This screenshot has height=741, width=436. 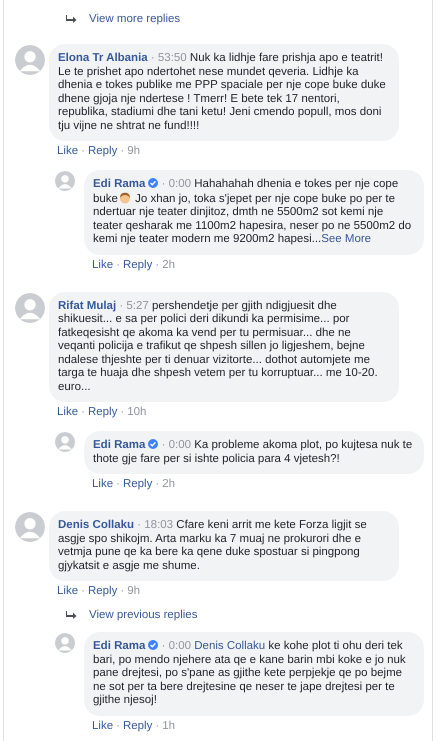 What do you see at coordinates (249, 673) in the screenshot?
I see `comment-text: Edi Rama · 0:00 Denis Collaku ke kohe plot ti ohu deri tek bari, po mendo njehere ata qe e kane barin mbi koke e jo nuk pane drejtesi, po s'pane as gjithe kete perpjekje qe po bejme ne sot per ta bere drejtesine qe neser te jape drejtesi per te gjithe njesoj!` at bounding box center [249, 673].